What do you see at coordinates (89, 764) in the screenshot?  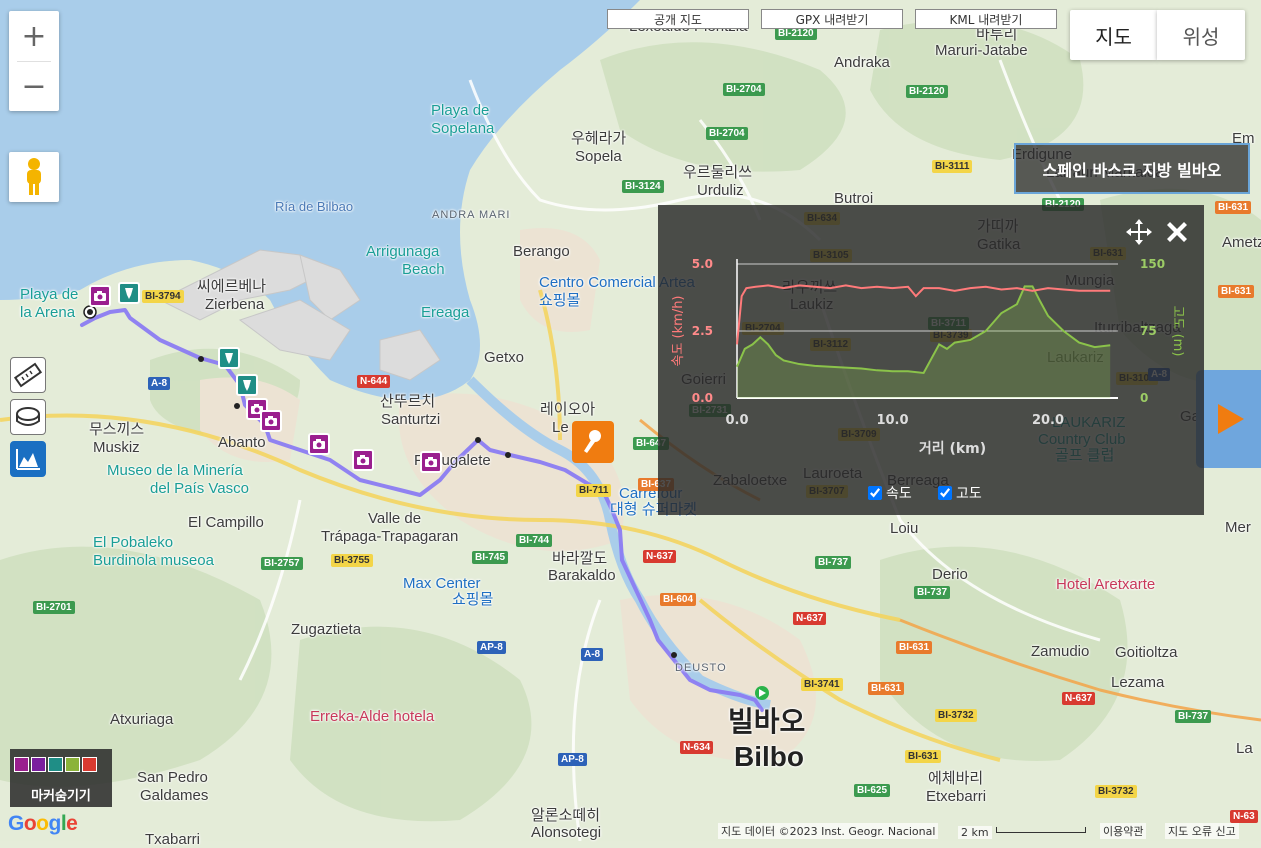 I see `flag-type-icon` at bounding box center [89, 764].